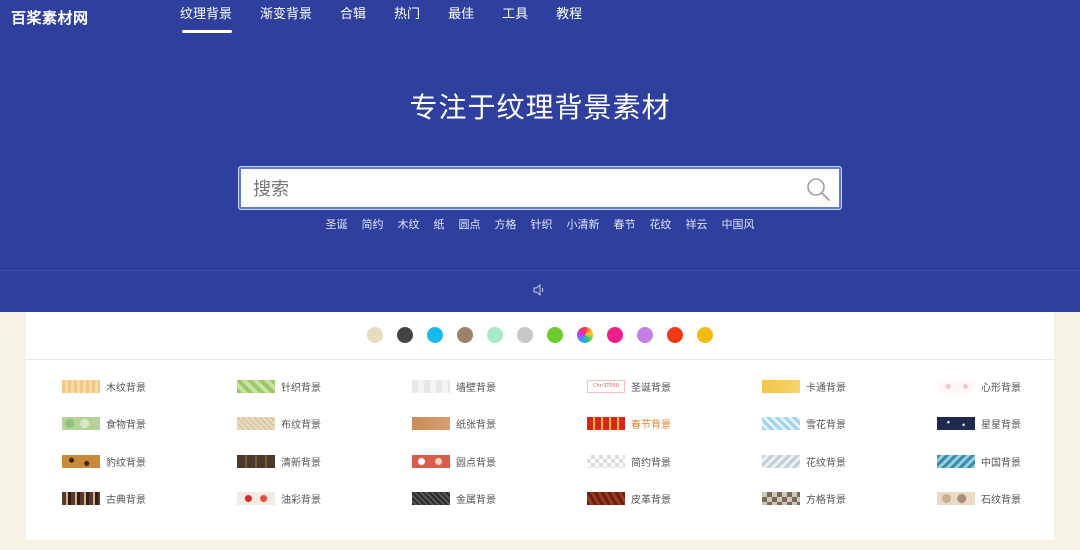  Describe the element at coordinates (149, 386) in the screenshot. I see `category-link: 木纹背景` at that location.